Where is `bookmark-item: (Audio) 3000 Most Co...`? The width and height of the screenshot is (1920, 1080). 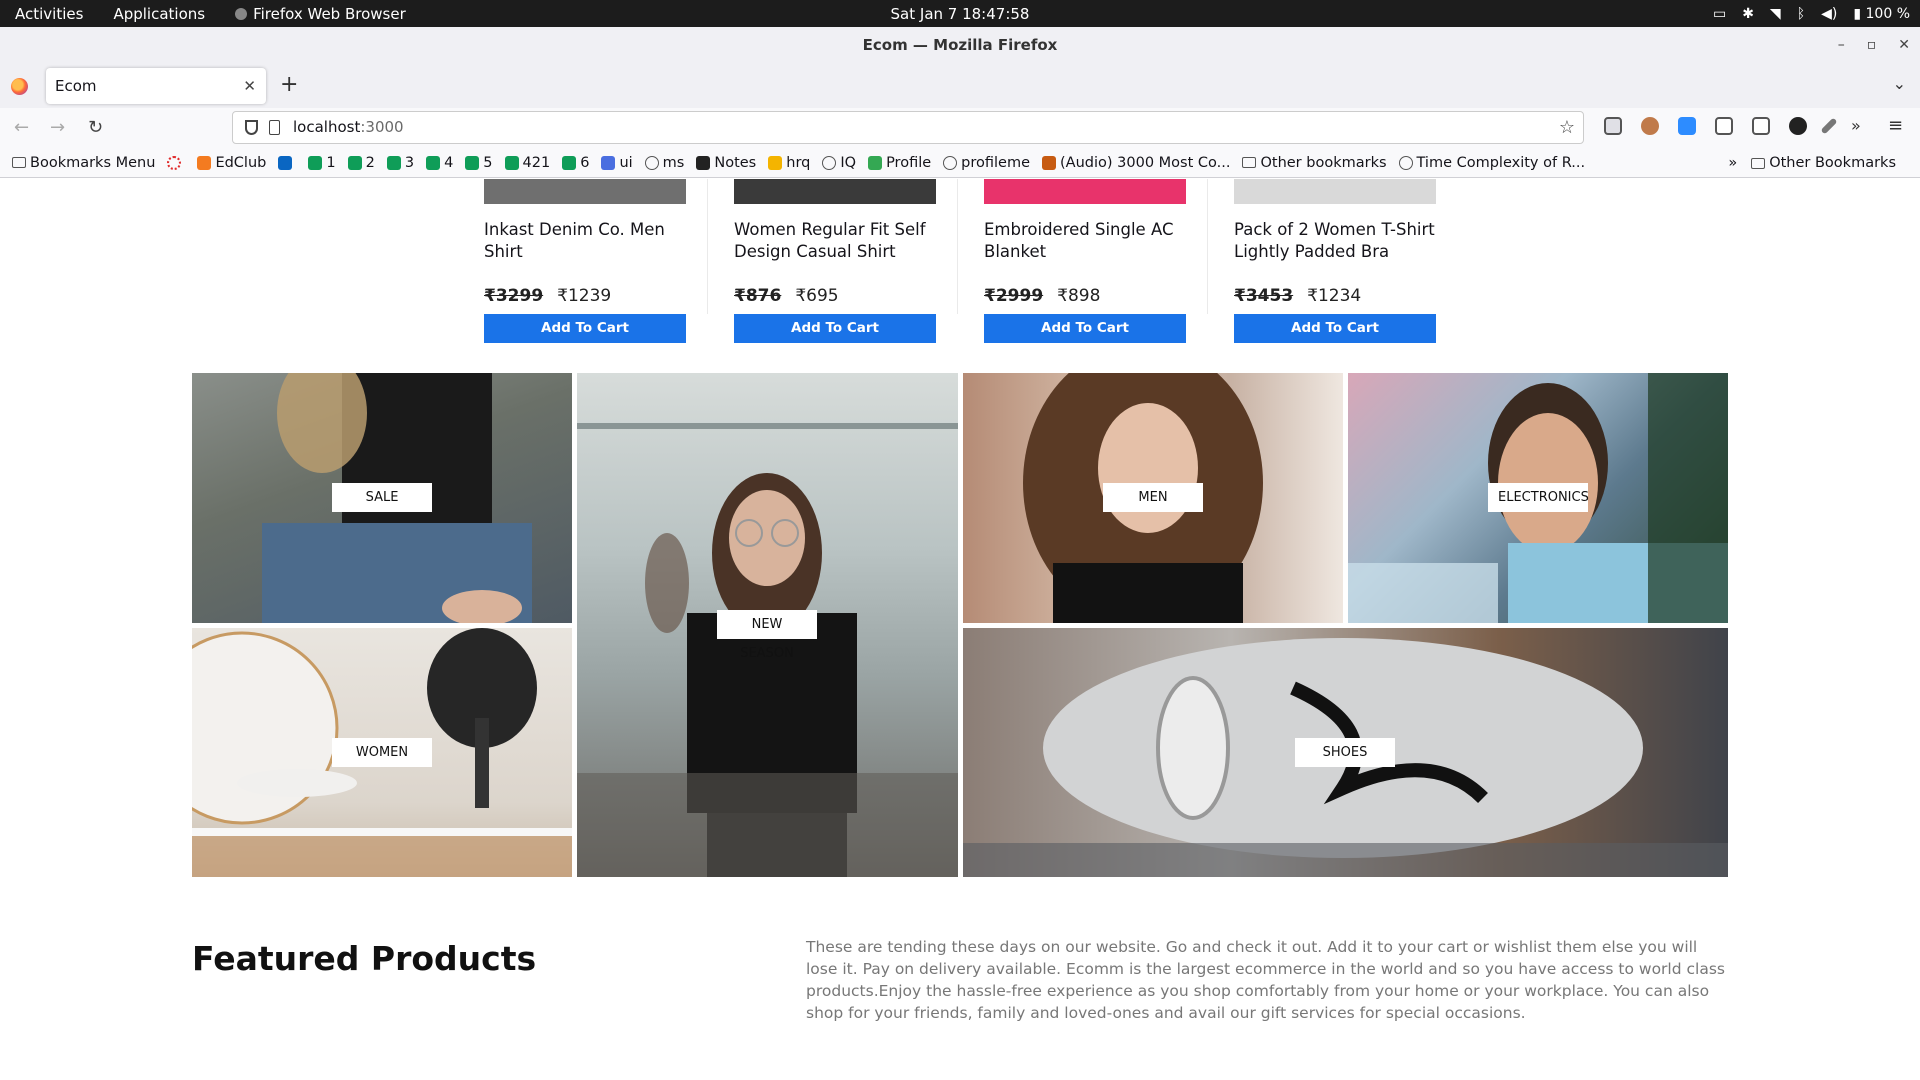 bookmark-item: (Audio) 3000 Most Co... is located at coordinates (1136, 163).